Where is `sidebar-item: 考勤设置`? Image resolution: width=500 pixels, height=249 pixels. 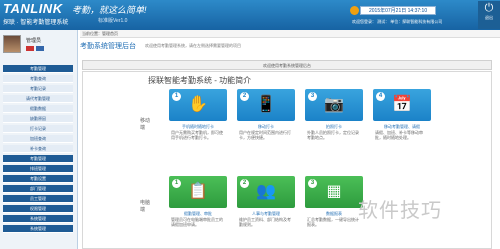
sidebar-item: 考勤设置 is located at coordinates (38, 179).